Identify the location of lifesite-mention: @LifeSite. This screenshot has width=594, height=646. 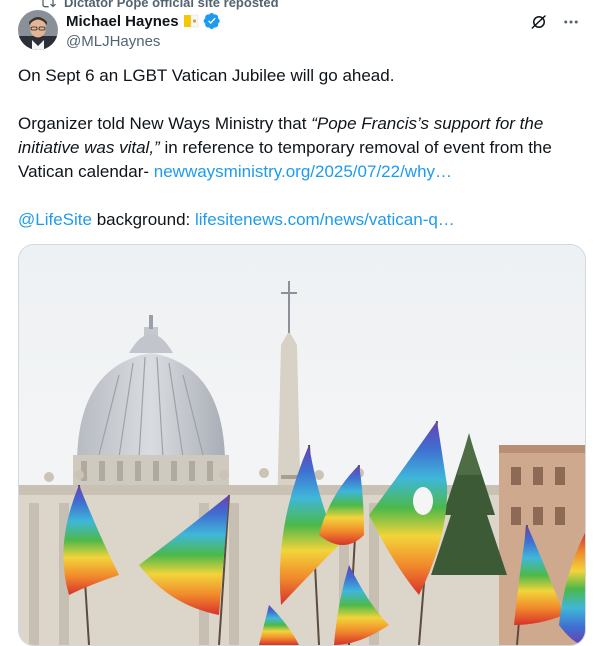
(55, 219).